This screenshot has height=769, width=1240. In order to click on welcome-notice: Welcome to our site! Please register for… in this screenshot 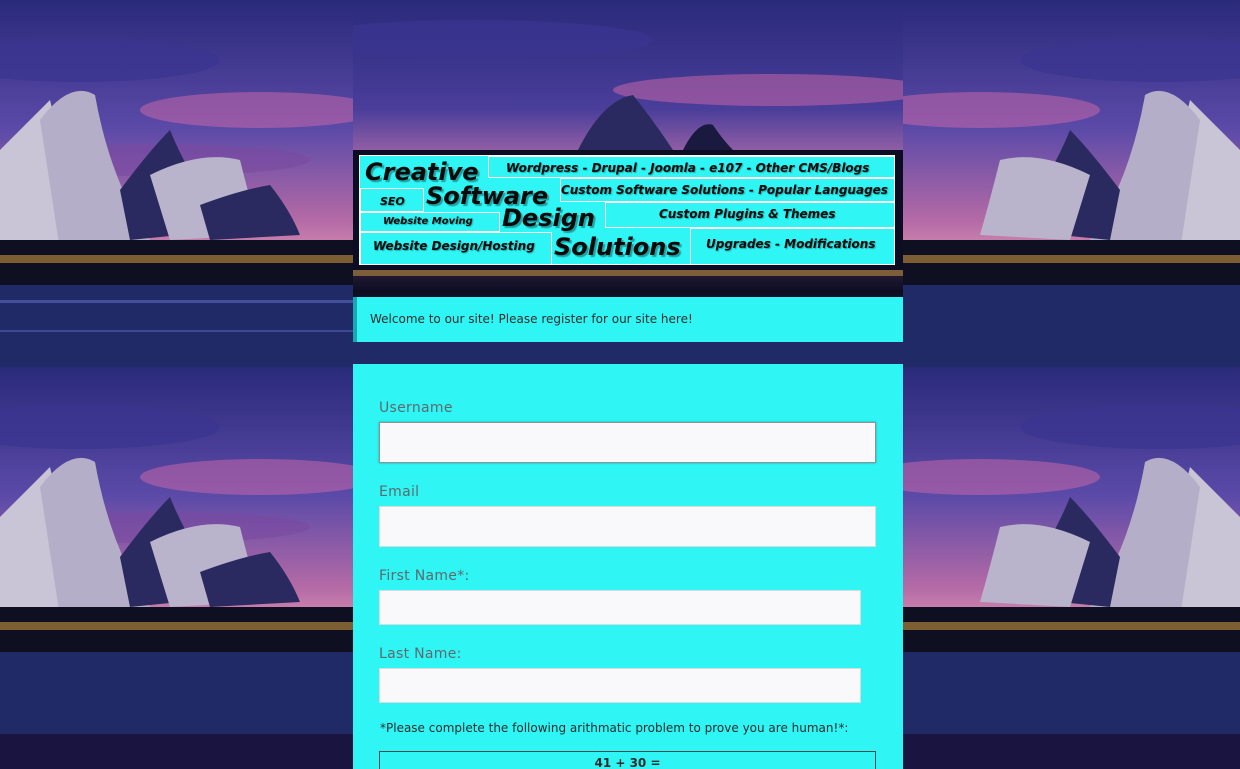, I will do `click(628, 319)`.